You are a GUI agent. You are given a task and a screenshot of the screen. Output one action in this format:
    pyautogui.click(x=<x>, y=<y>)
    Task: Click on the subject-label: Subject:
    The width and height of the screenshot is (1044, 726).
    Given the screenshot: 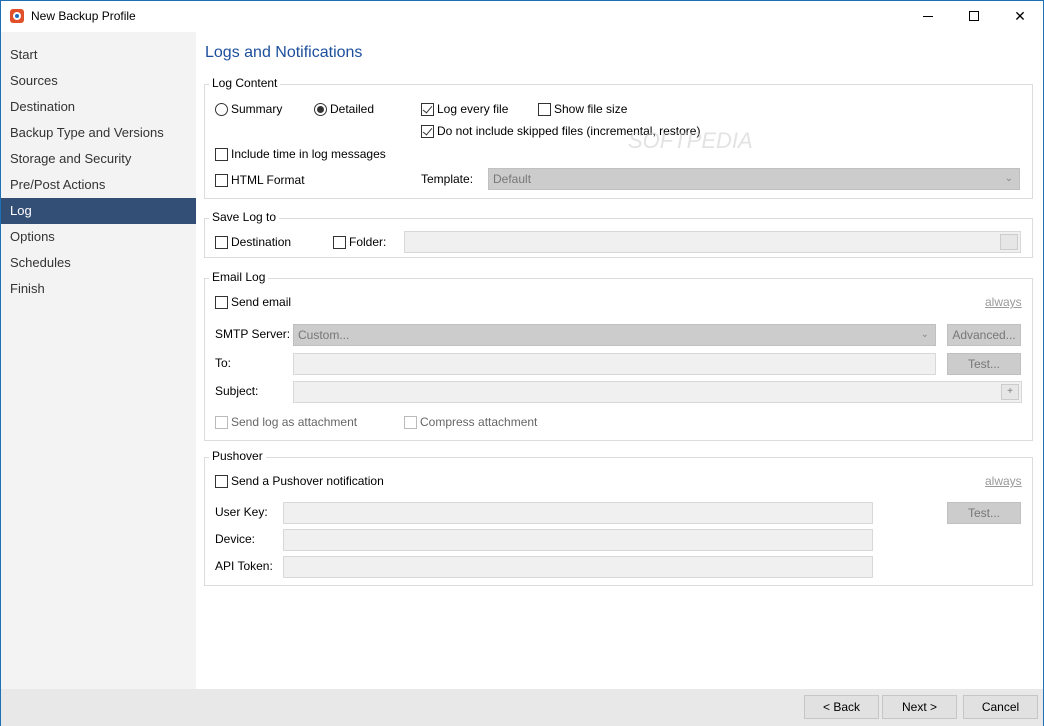 What is the action you would take?
    pyautogui.click(x=237, y=391)
    